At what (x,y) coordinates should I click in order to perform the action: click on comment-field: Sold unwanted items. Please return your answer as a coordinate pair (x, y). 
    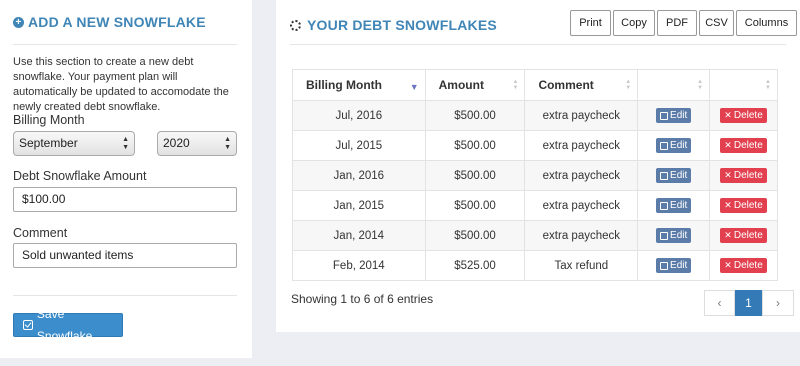
    Looking at the image, I should click on (125, 255).